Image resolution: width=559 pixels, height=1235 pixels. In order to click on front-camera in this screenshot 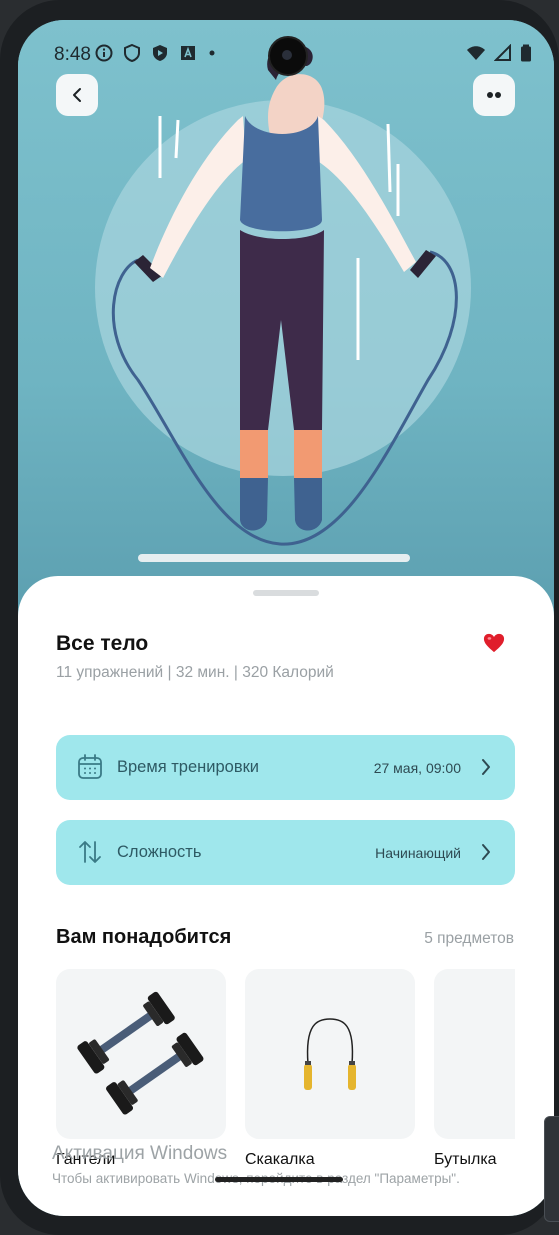, I will do `click(288, 56)`.